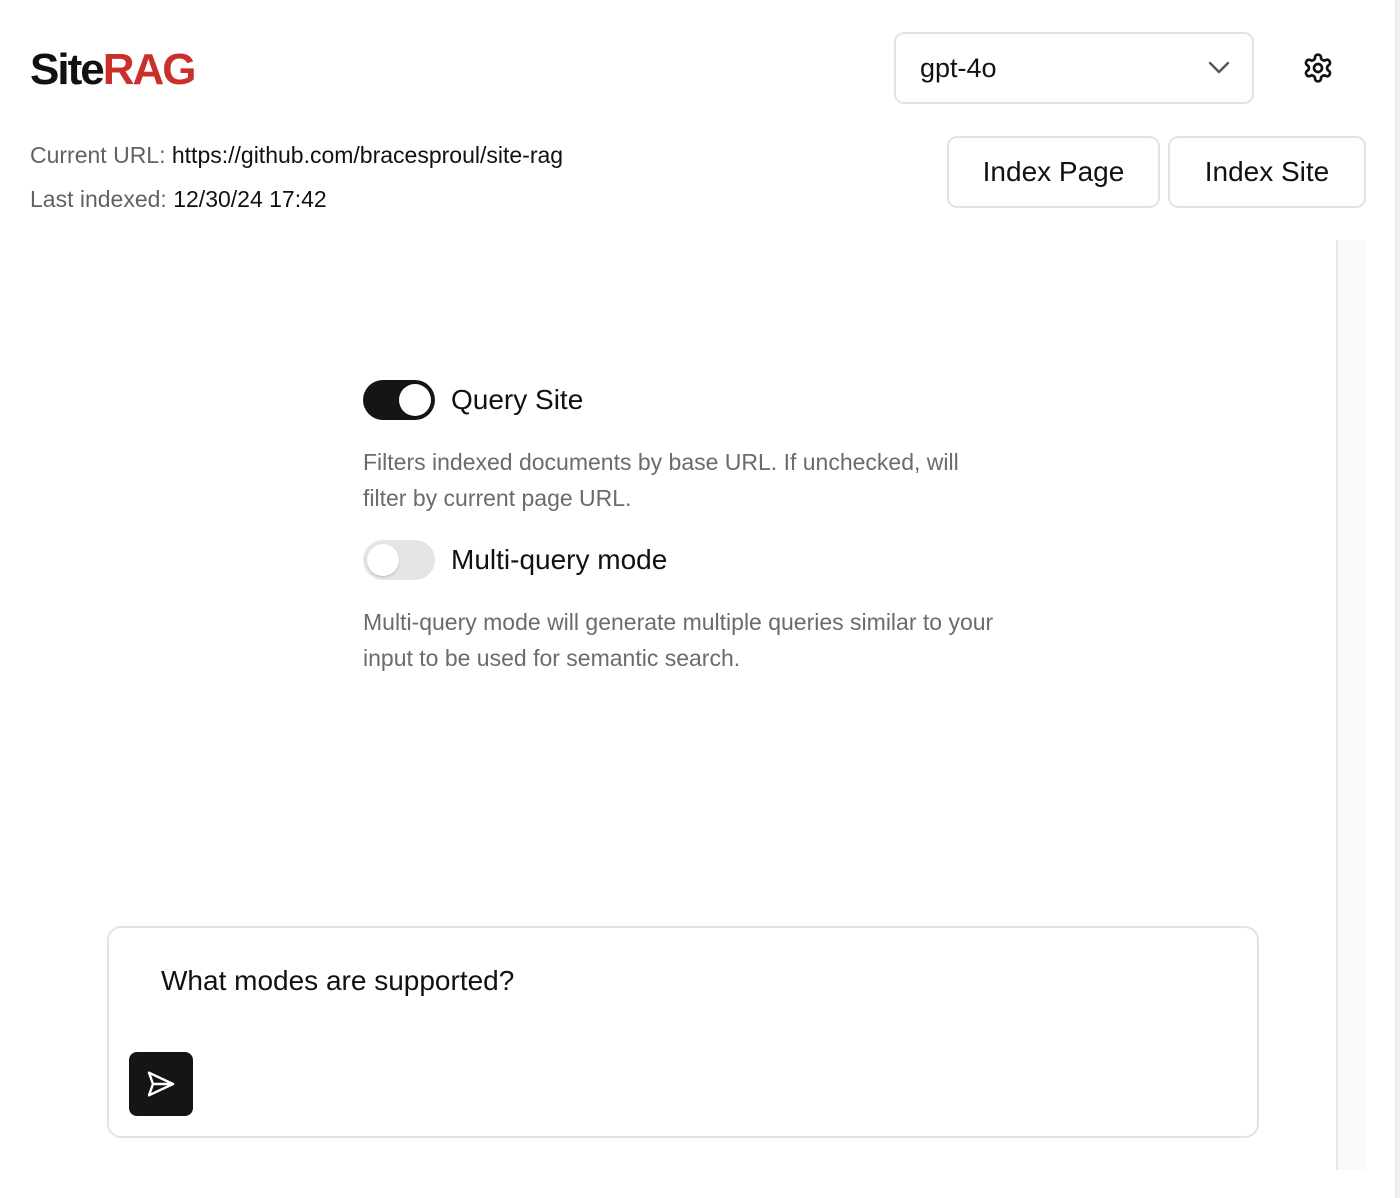  Describe the element at coordinates (1267, 172) in the screenshot. I see `index-site-button: Index Site` at that location.